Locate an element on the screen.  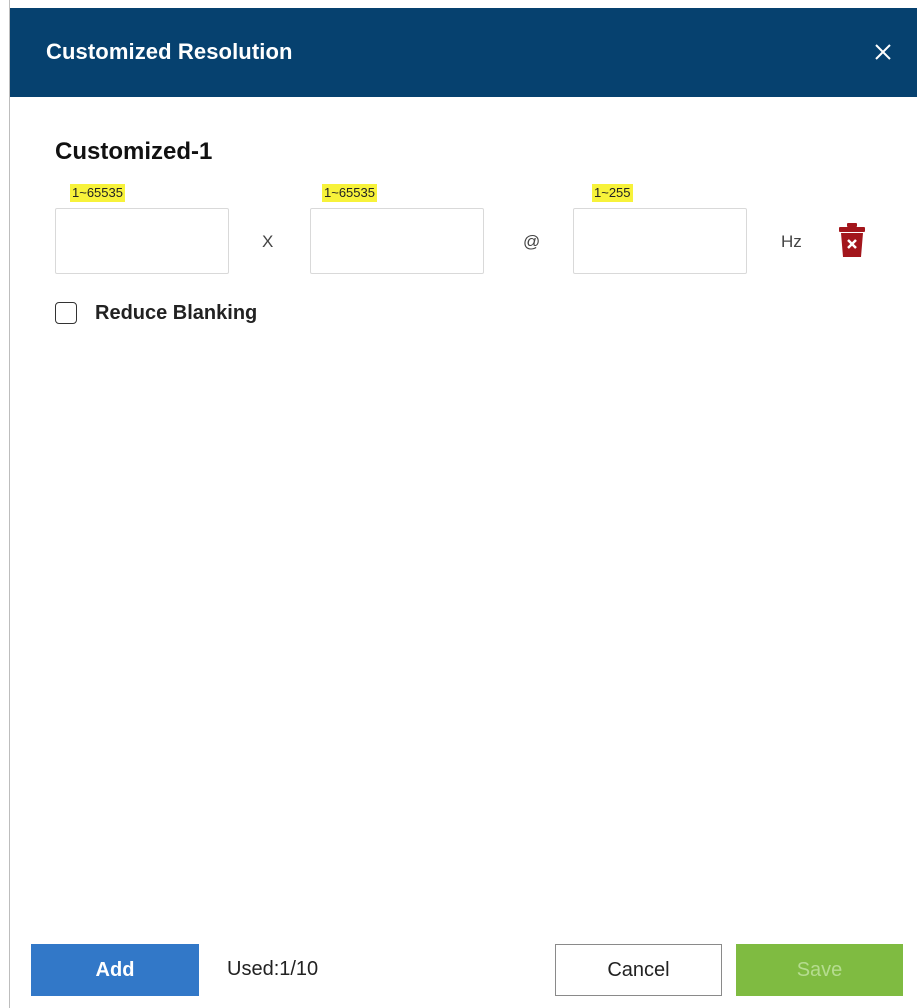
height-range-hint: 1~65535 is located at coordinates (349, 193).